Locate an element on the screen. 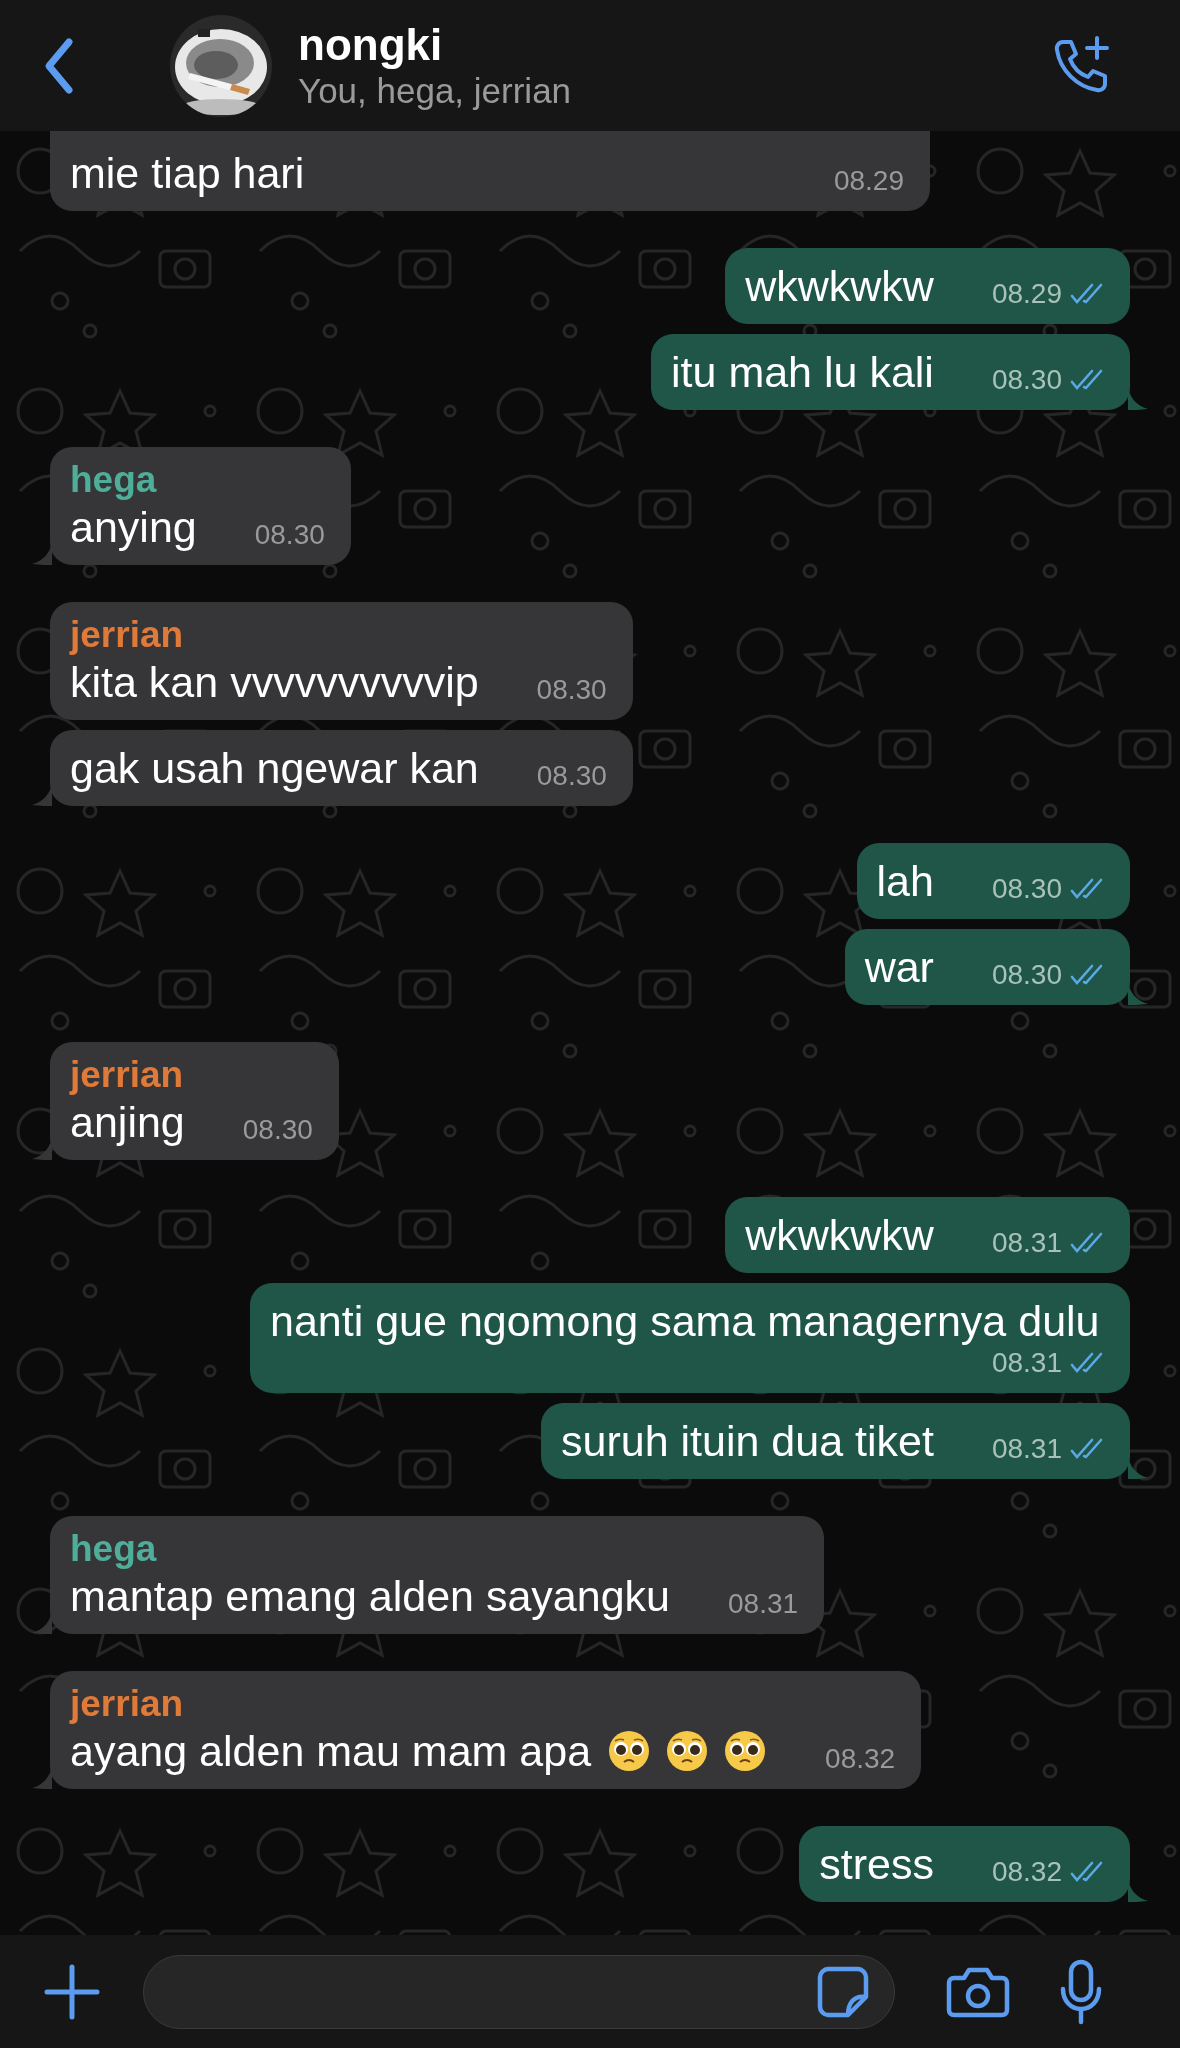 The width and height of the screenshot is (1180, 2048). message-text: kita kan vvvvvvvvvvip is located at coordinates (274, 682).